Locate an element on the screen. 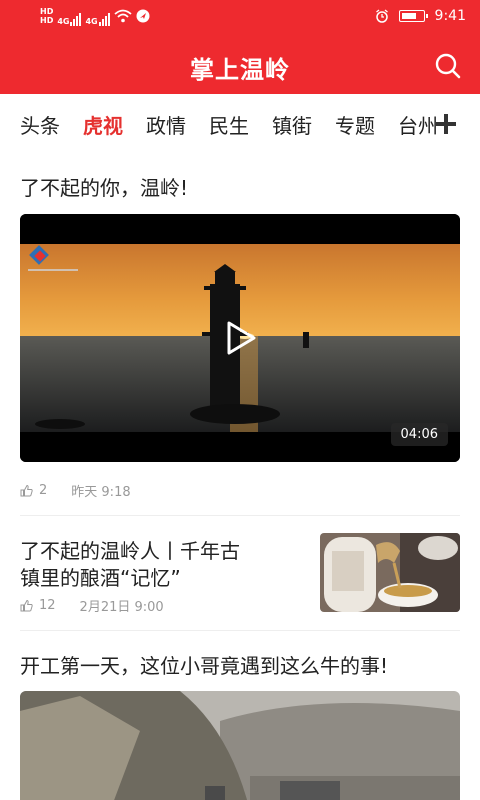 This screenshot has width=480, height=800. tab-hushi: 虎视 is located at coordinates (103, 124).